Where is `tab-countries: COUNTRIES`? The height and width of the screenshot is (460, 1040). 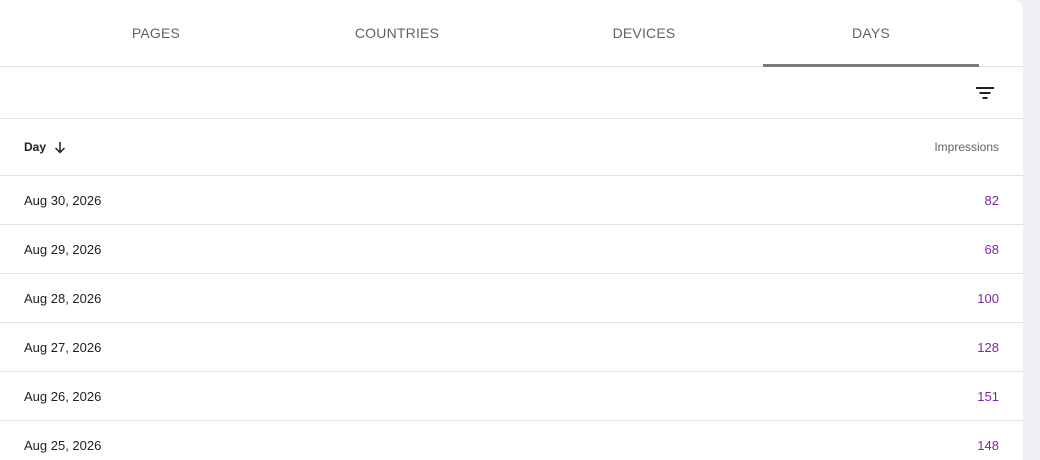 tab-countries: COUNTRIES is located at coordinates (397, 33).